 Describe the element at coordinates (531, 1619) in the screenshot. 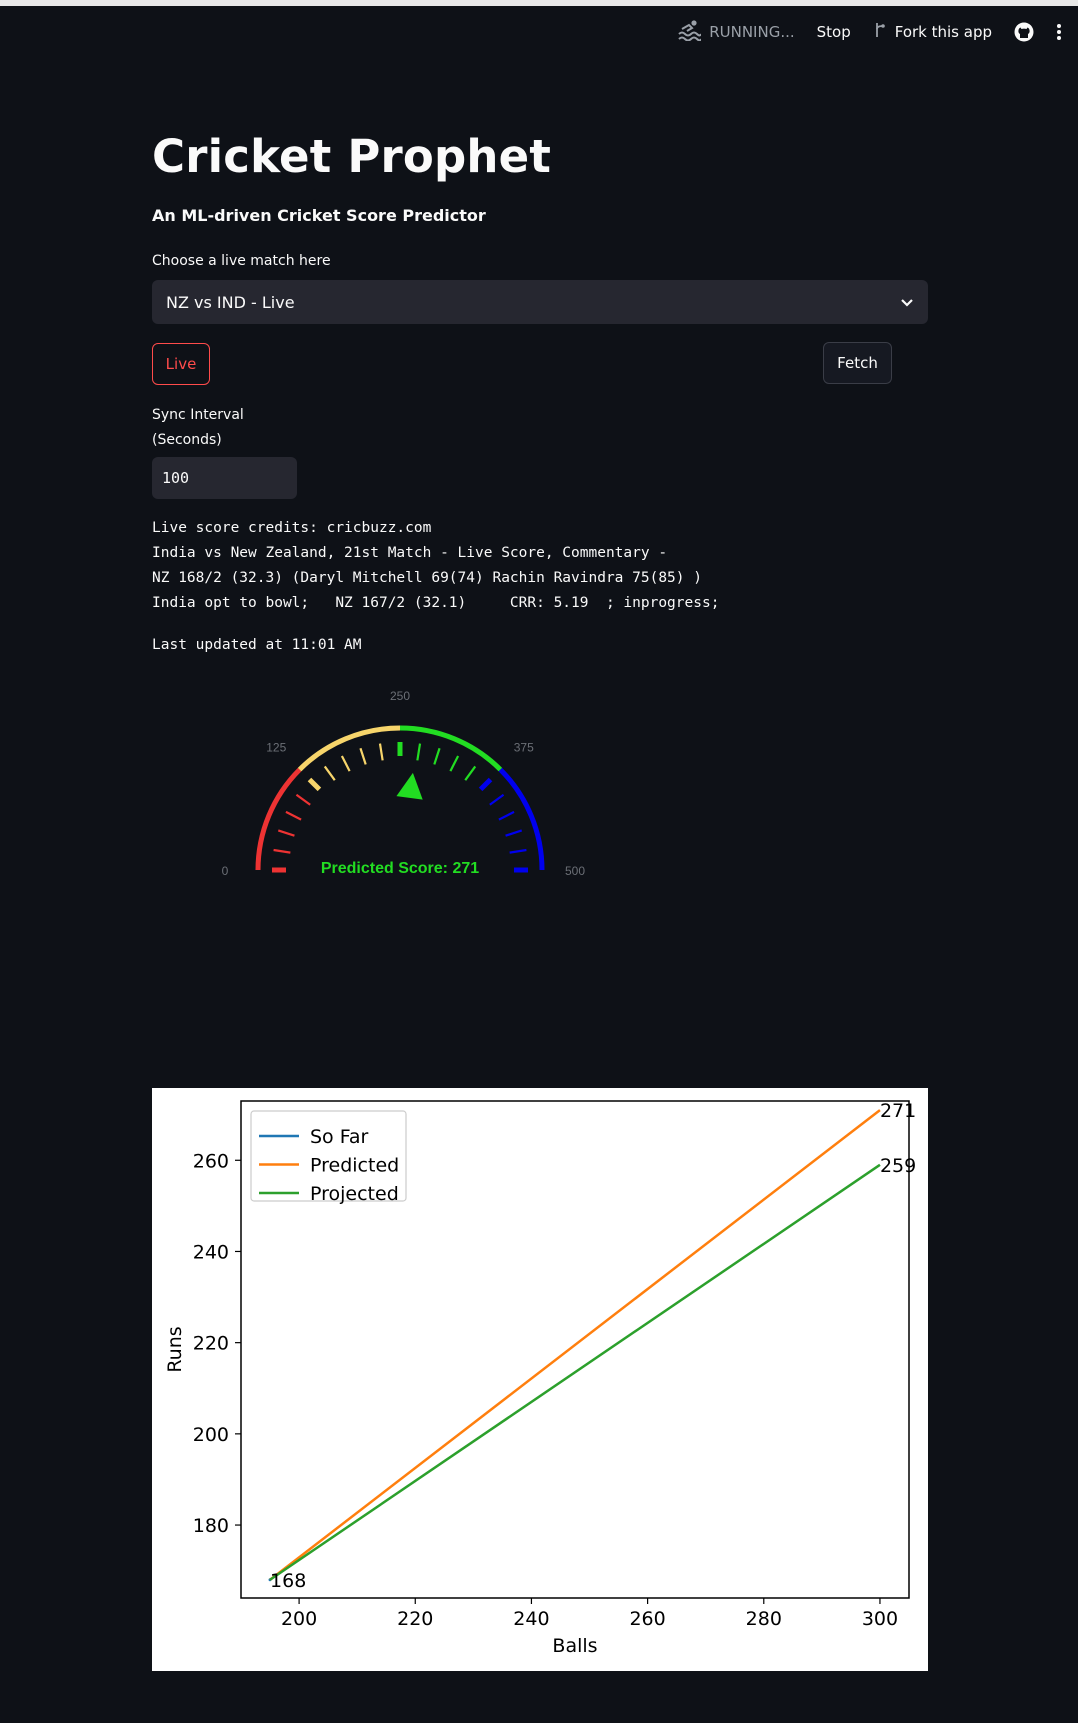

I see `x-tick-label: 240` at that location.